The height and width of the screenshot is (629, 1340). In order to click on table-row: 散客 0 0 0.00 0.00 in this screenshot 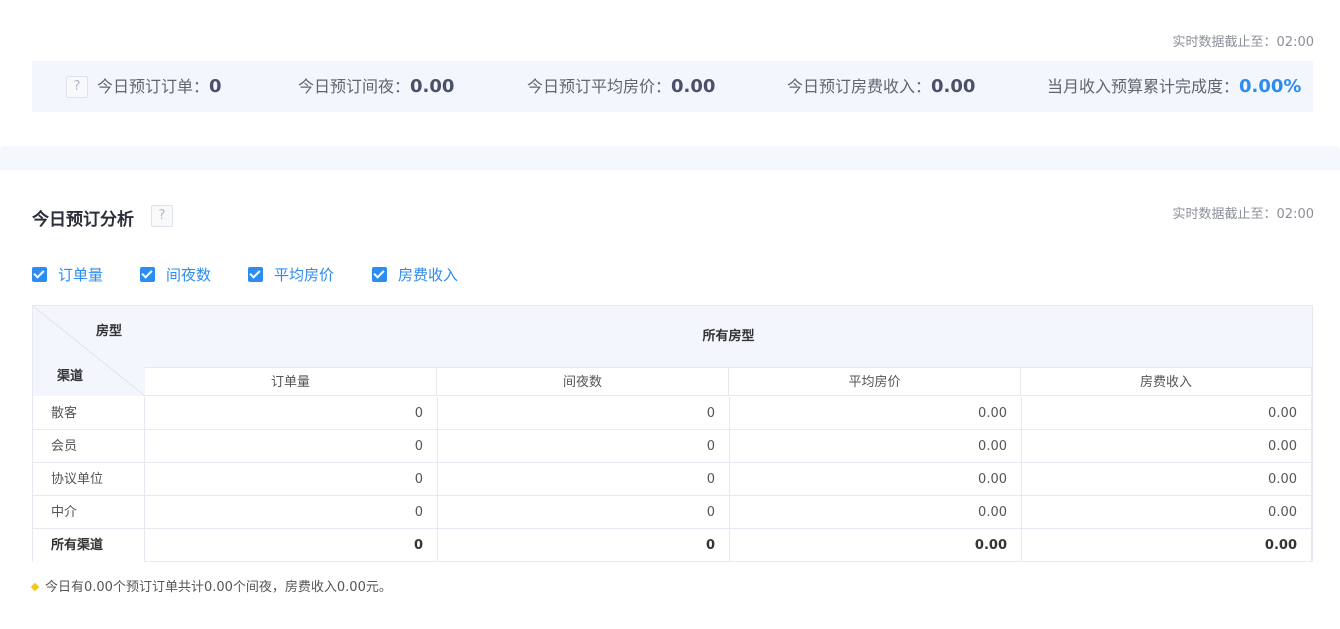, I will do `click(672, 413)`.